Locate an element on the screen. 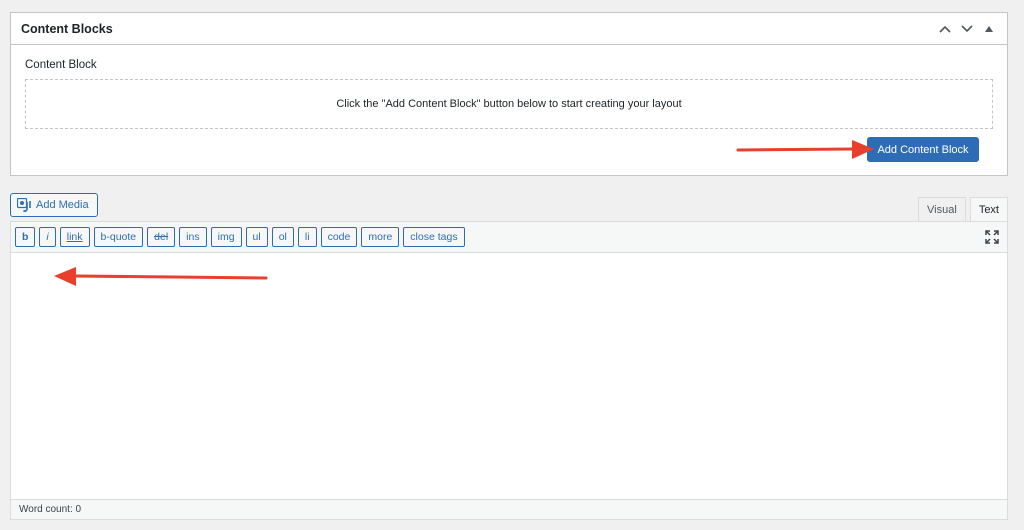  annotation-arrow-right-icon is located at coordinates (805, 149).